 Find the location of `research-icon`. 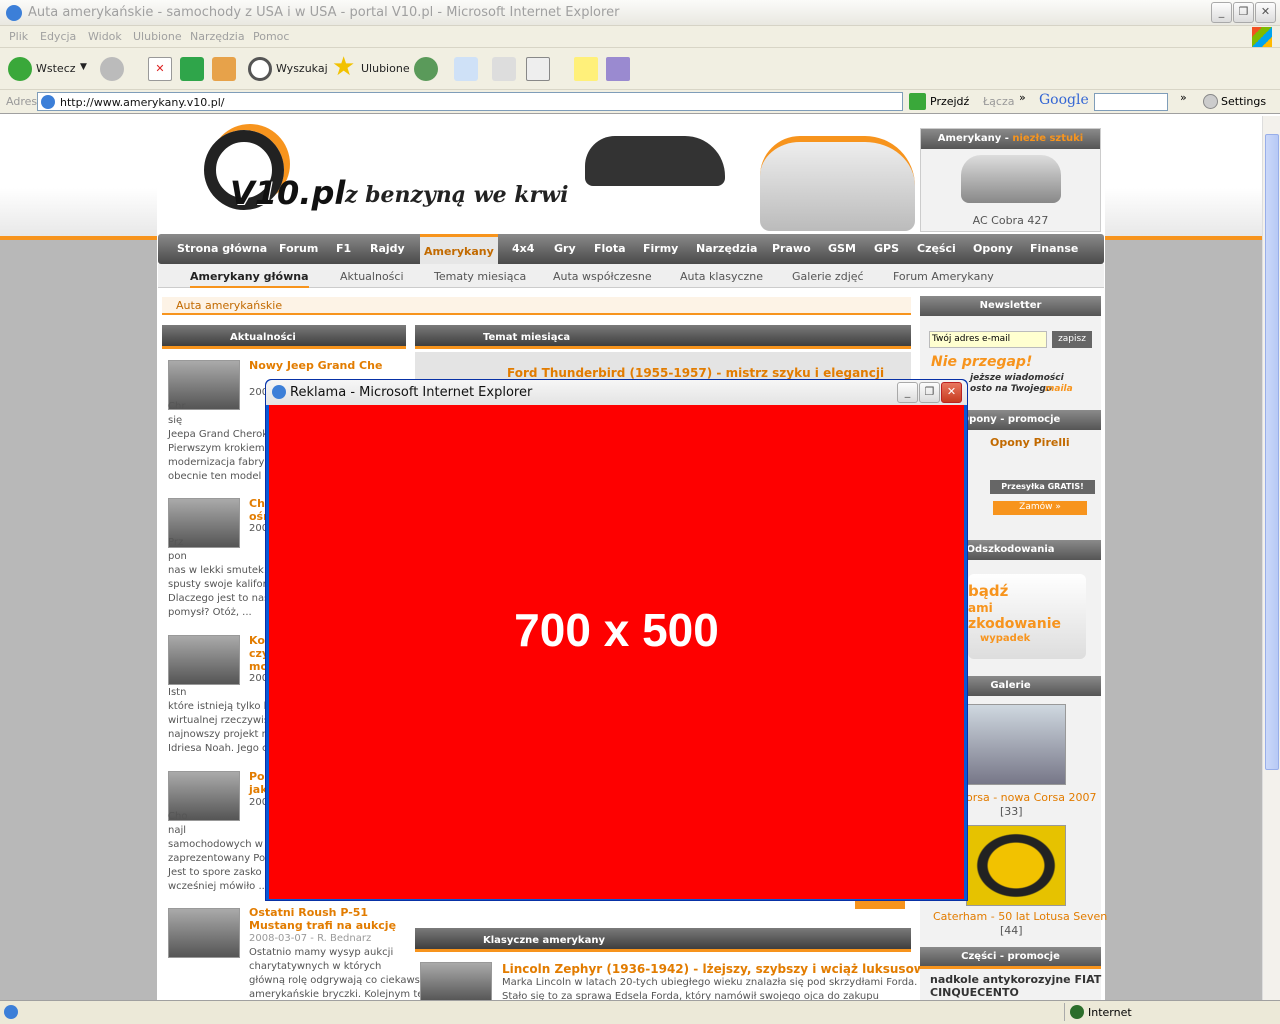

research-icon is located at coordinates (618, 69).